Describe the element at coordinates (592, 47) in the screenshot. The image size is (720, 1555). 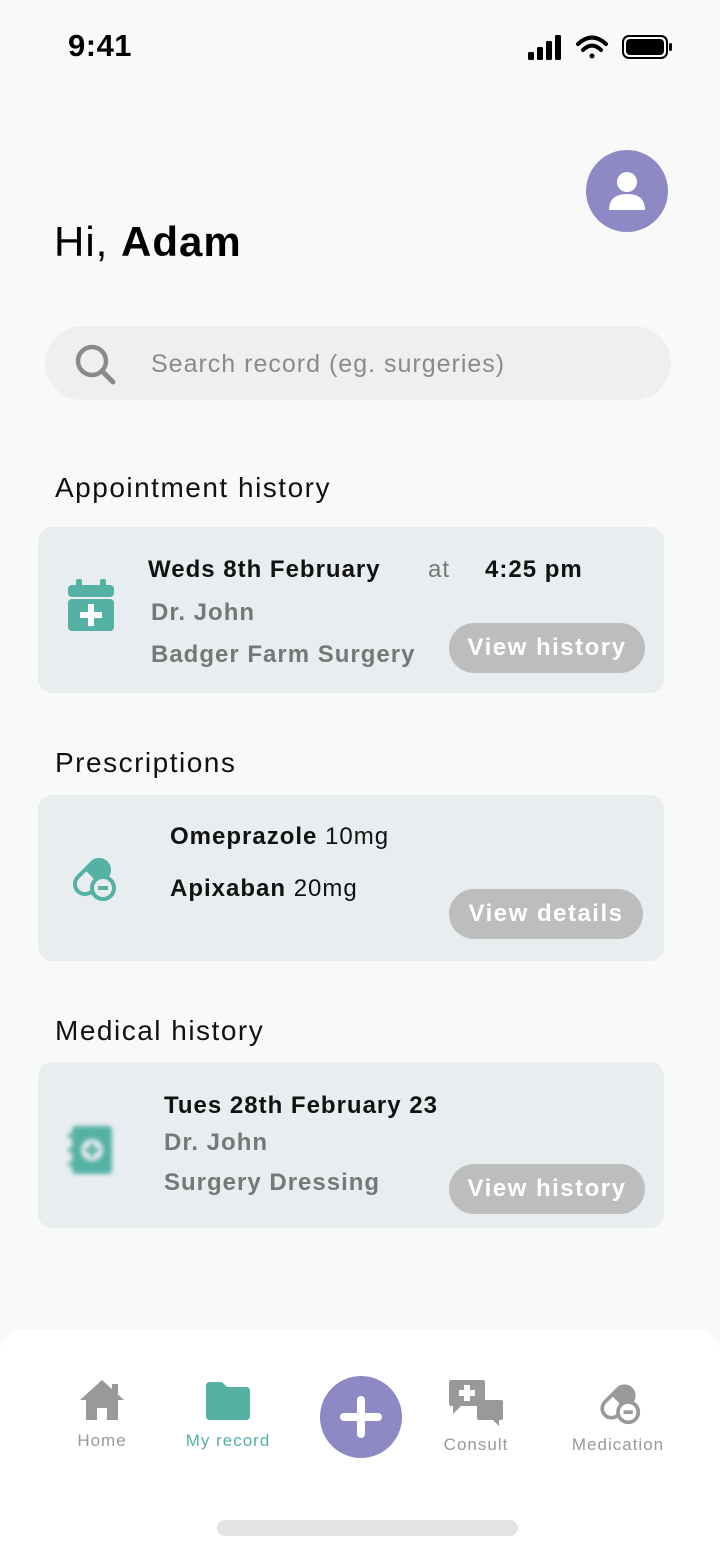
I see `wifi-icon` at that location.